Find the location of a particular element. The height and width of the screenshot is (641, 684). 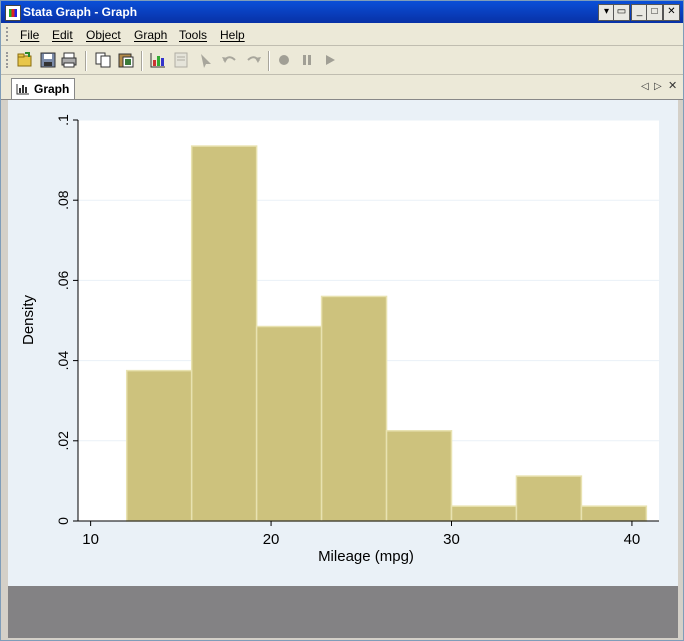

tab-scroll-left-icon: ◁ is located at coordinates (645, 86).